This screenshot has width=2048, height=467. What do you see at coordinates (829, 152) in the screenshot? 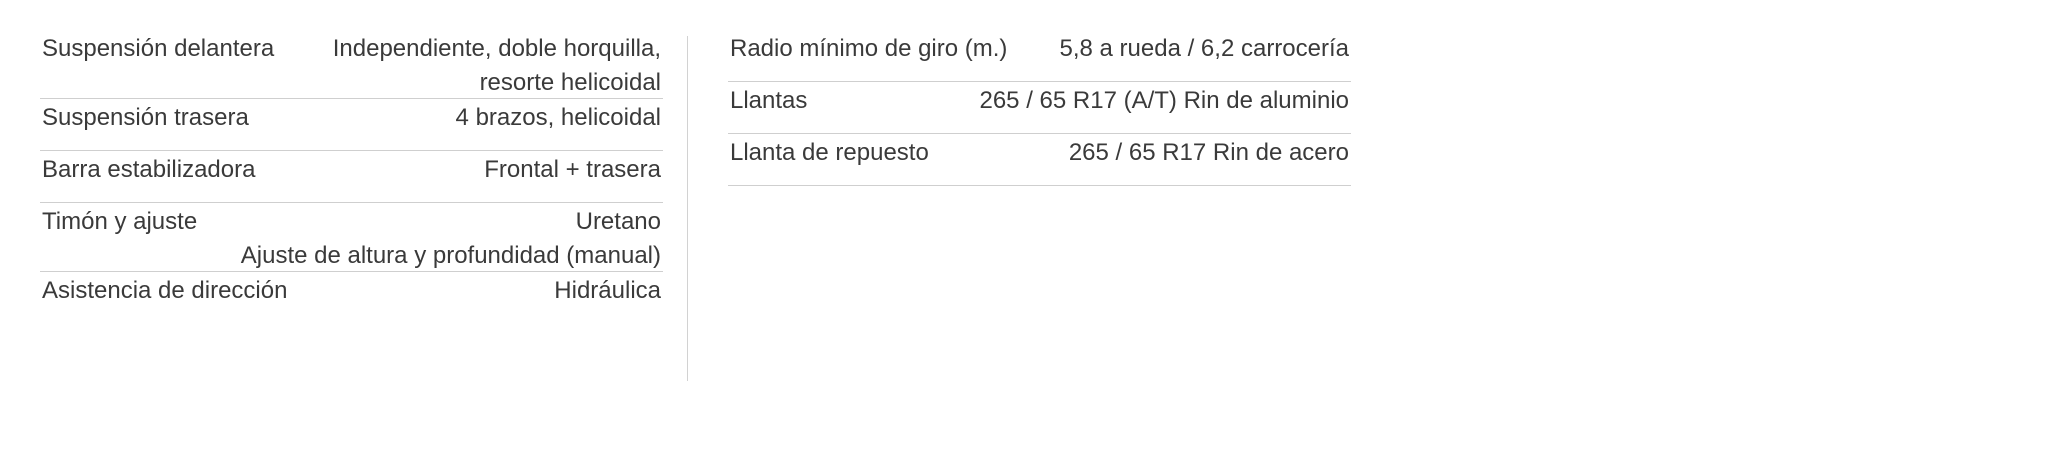
I see `spec-label: Llanta de repuesto` at bounding box center [829, 152].